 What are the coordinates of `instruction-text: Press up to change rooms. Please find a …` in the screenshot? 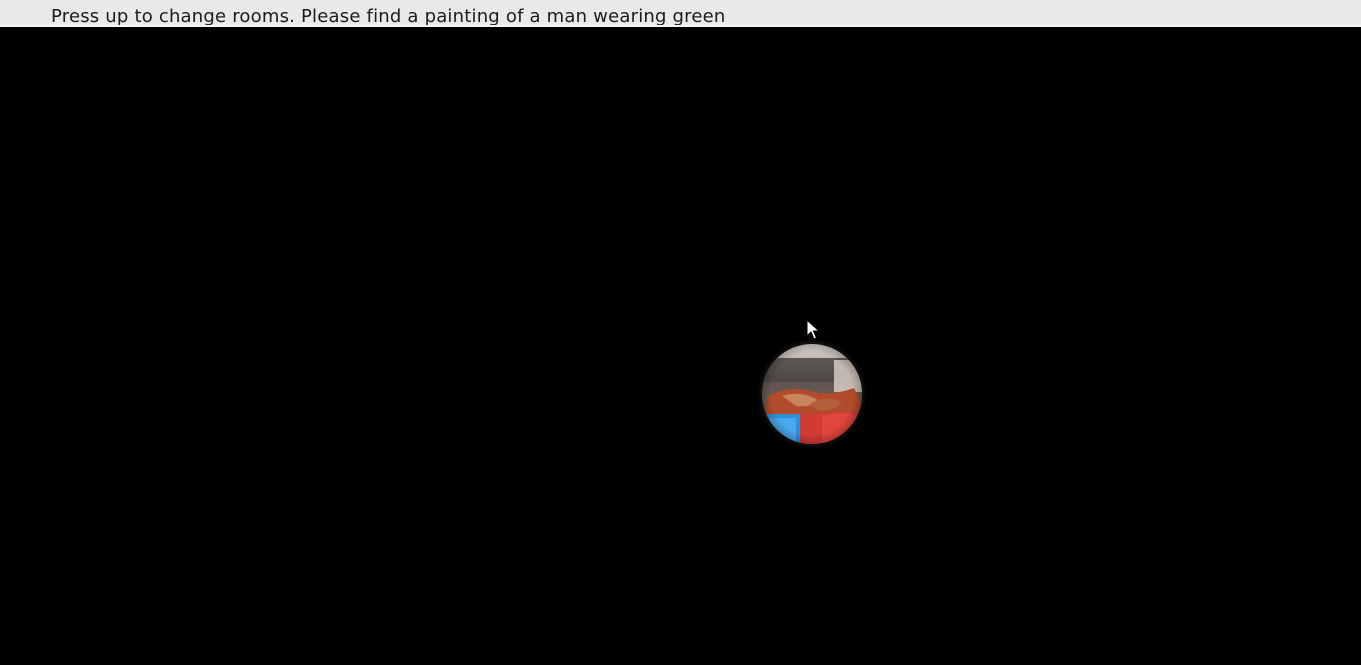 It's located at (388, 16).